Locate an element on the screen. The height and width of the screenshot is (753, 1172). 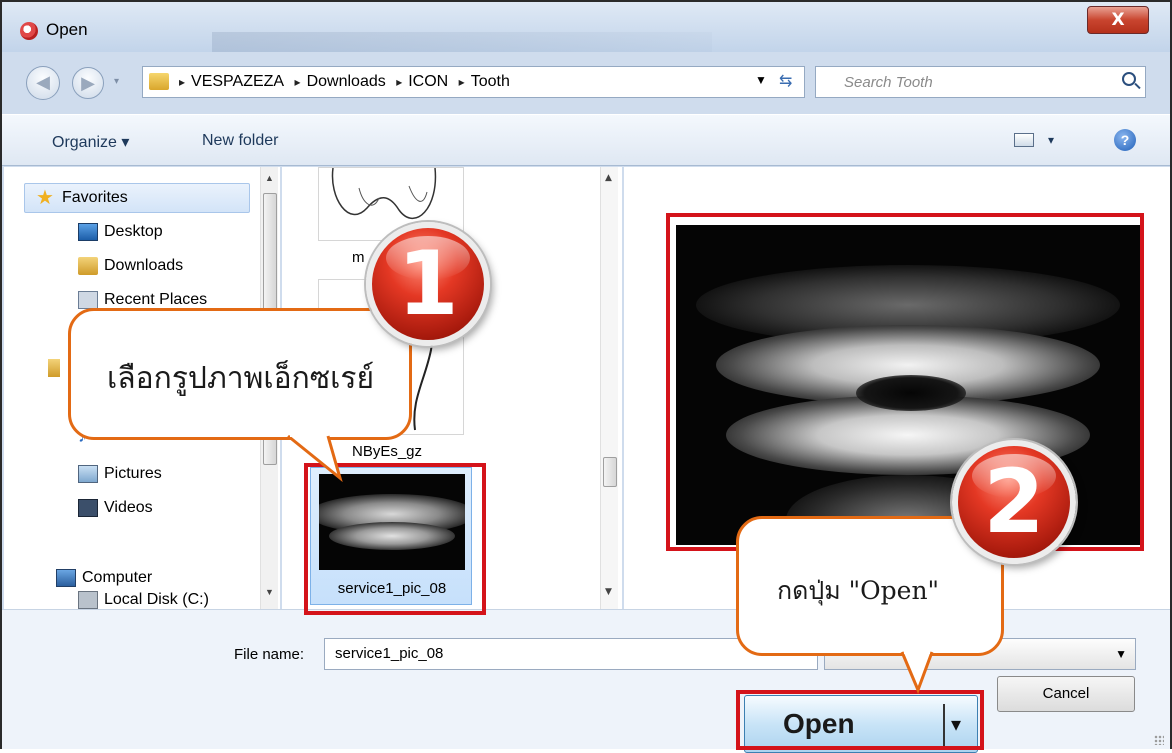
chevron-down-icon: ▼ is located at coordinates (1121, 654).